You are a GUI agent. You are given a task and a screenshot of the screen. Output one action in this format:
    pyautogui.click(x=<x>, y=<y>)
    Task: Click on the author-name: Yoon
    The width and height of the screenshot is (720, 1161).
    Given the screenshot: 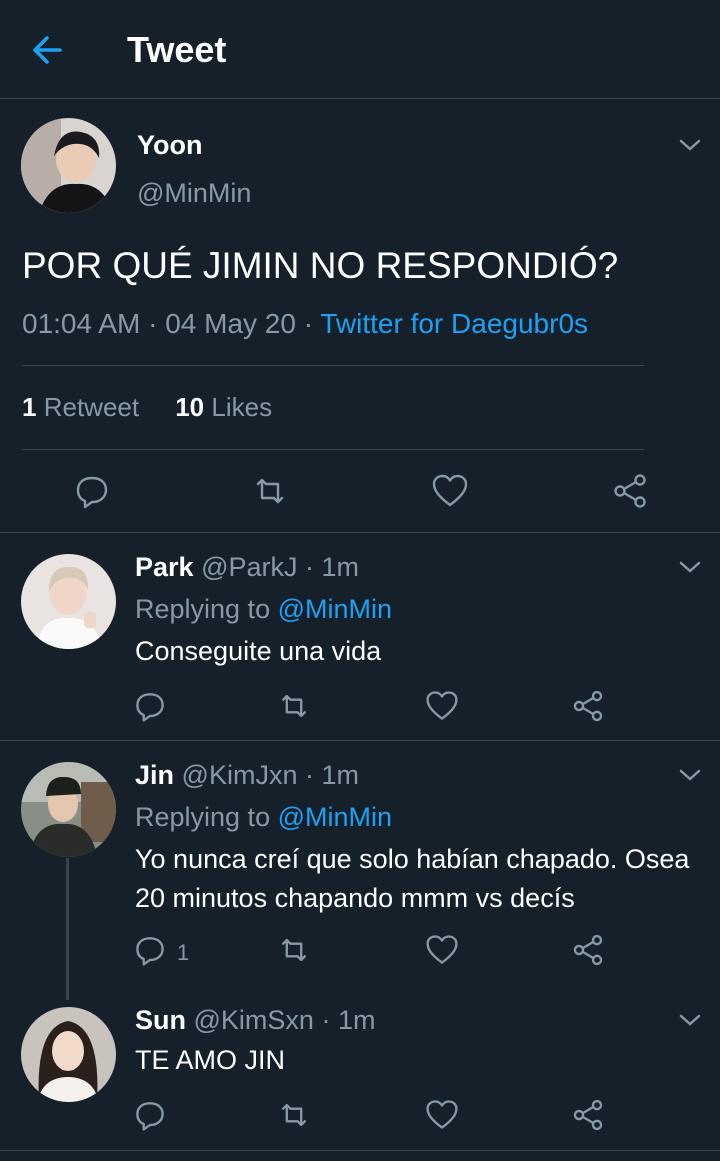 What is the action you would take?
    pyautogui.click(x=169, y=145)
    